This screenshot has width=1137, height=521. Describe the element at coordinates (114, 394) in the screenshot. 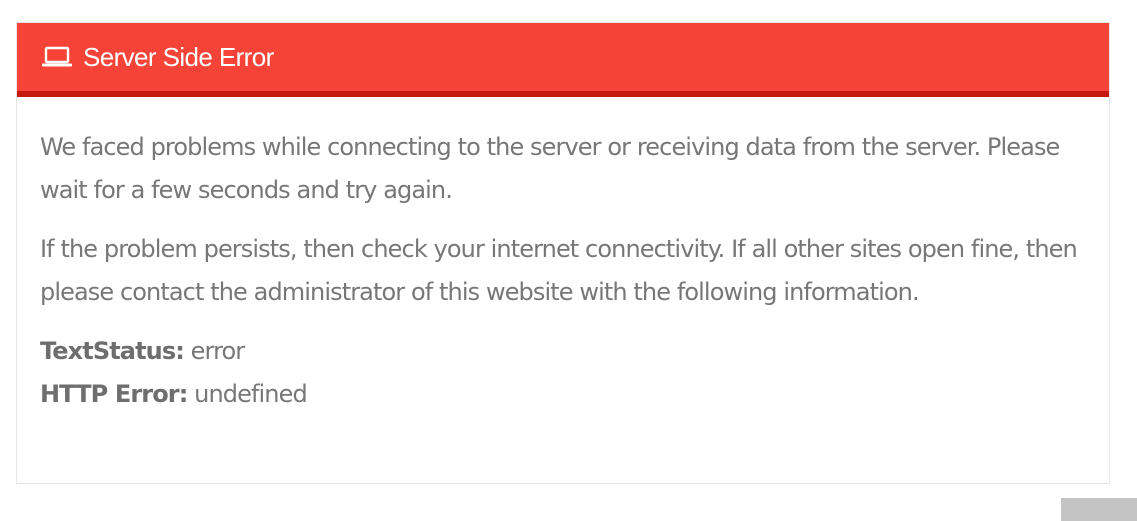

I see `http-error-label: HTTP Error:` at that location.